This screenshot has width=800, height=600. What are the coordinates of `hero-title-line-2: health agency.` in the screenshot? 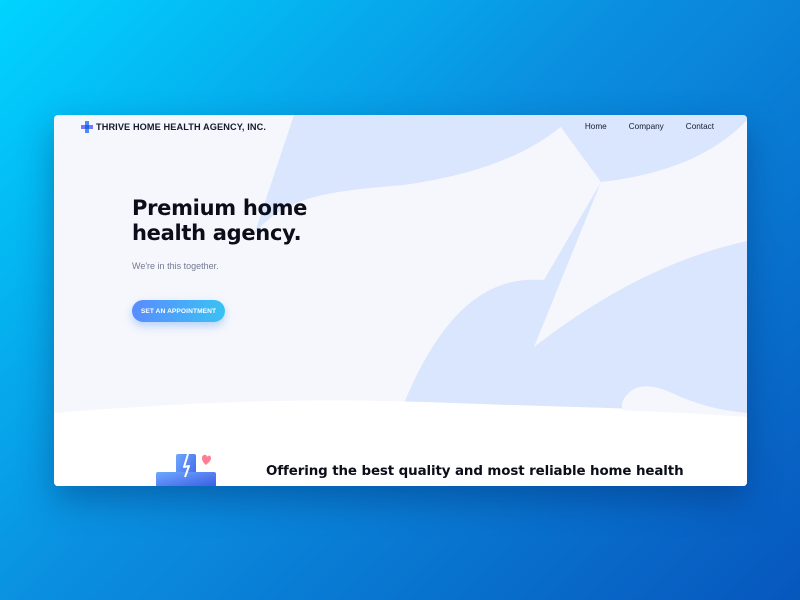 It's located at (217, 233).